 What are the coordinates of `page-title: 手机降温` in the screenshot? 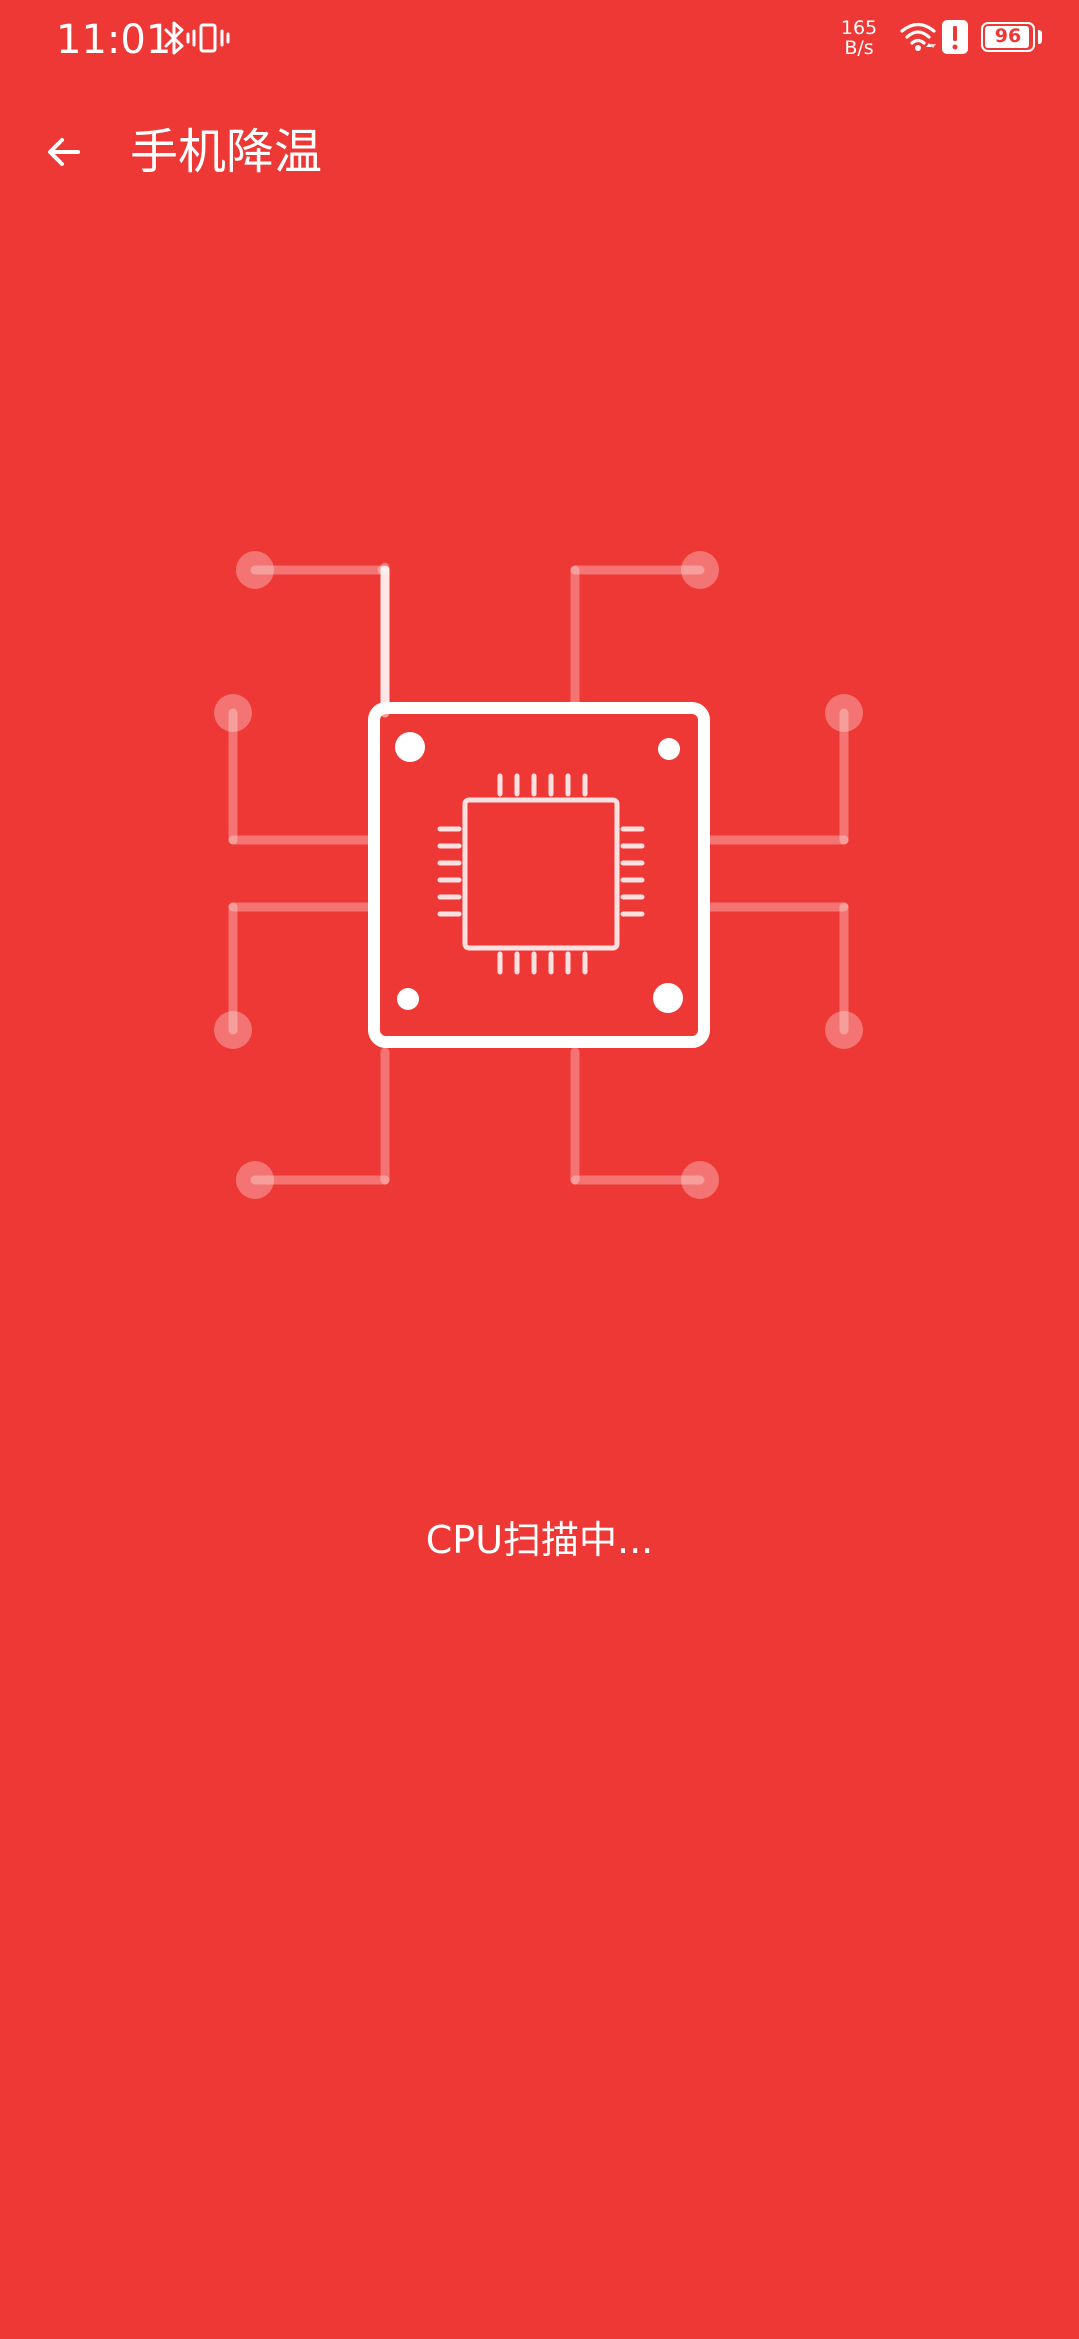 It's located at (226, 152).